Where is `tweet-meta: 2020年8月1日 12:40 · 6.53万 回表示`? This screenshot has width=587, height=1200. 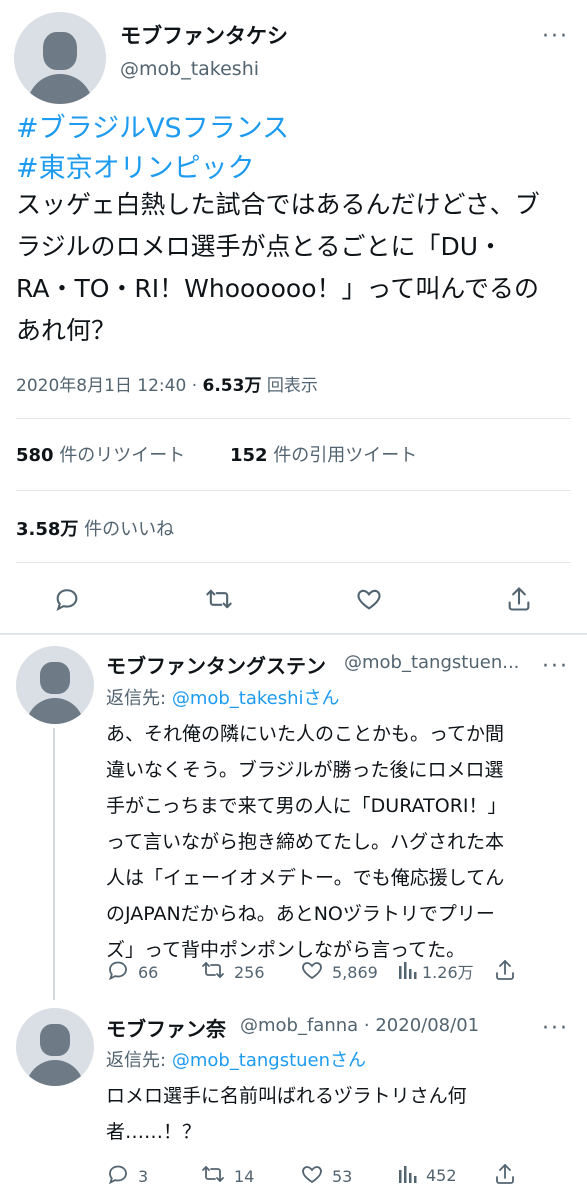 tweet-meta: 2020年8月1日 12:40 · 6.53万 回表示 is located at coordinates (167, 383).